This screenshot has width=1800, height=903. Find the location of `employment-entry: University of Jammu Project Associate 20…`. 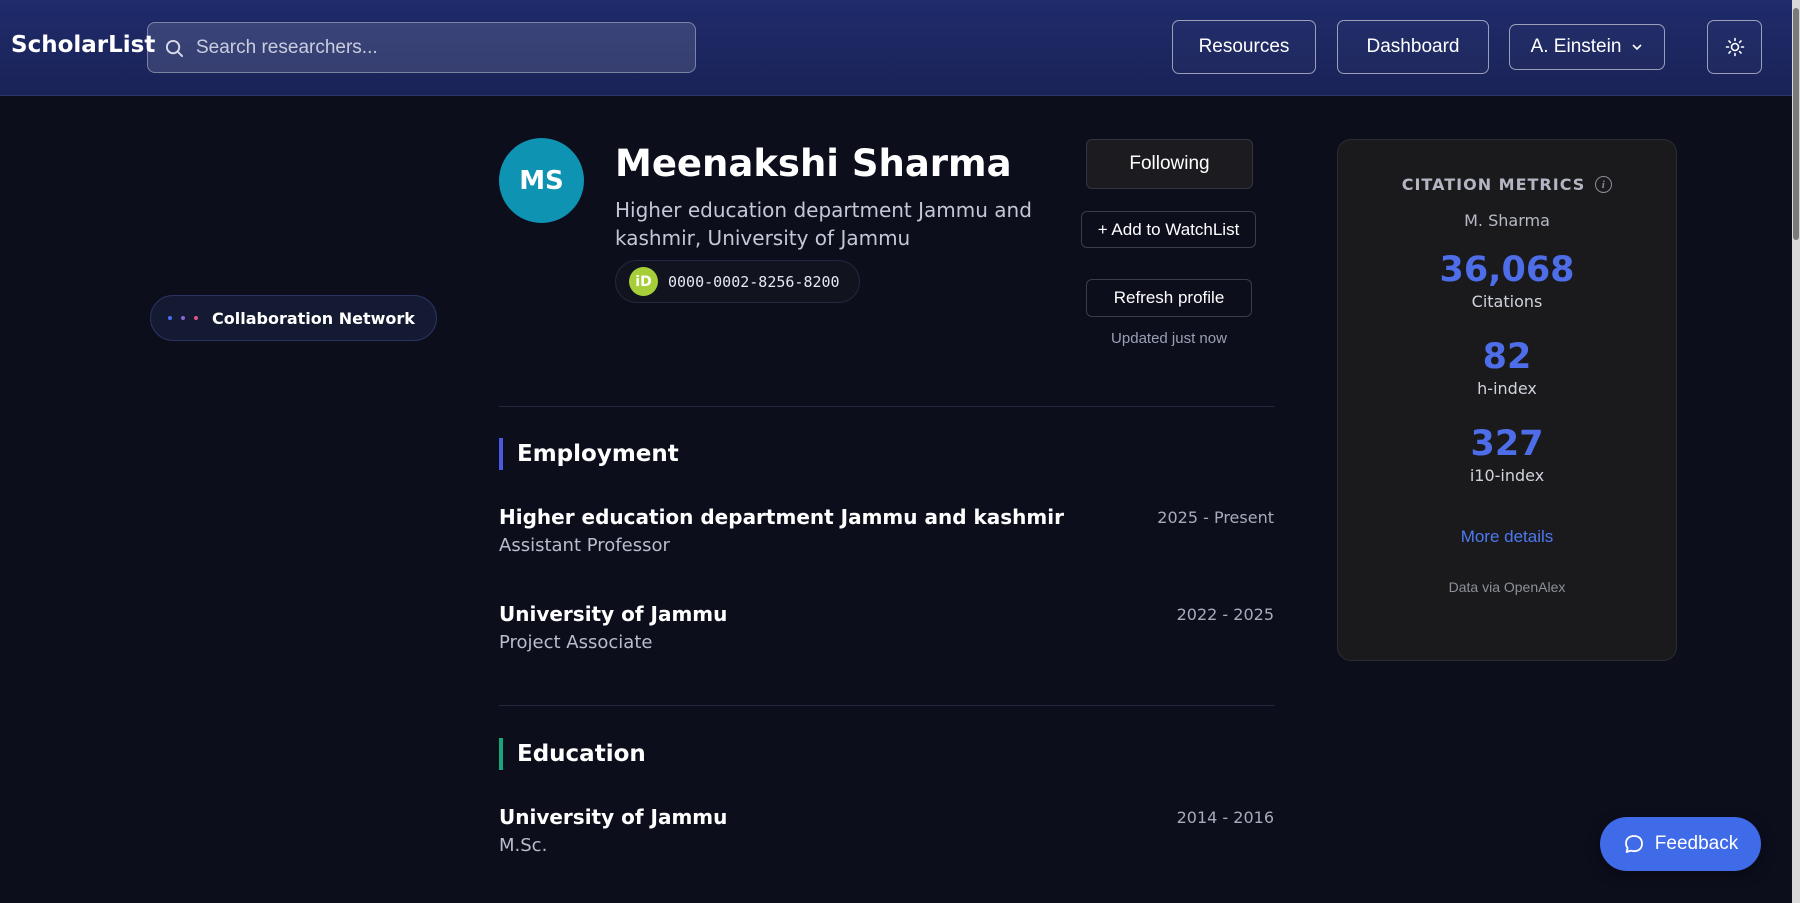

employment-entry: University of Jammu Project Associate 20… is located at coordinates (886, 627).